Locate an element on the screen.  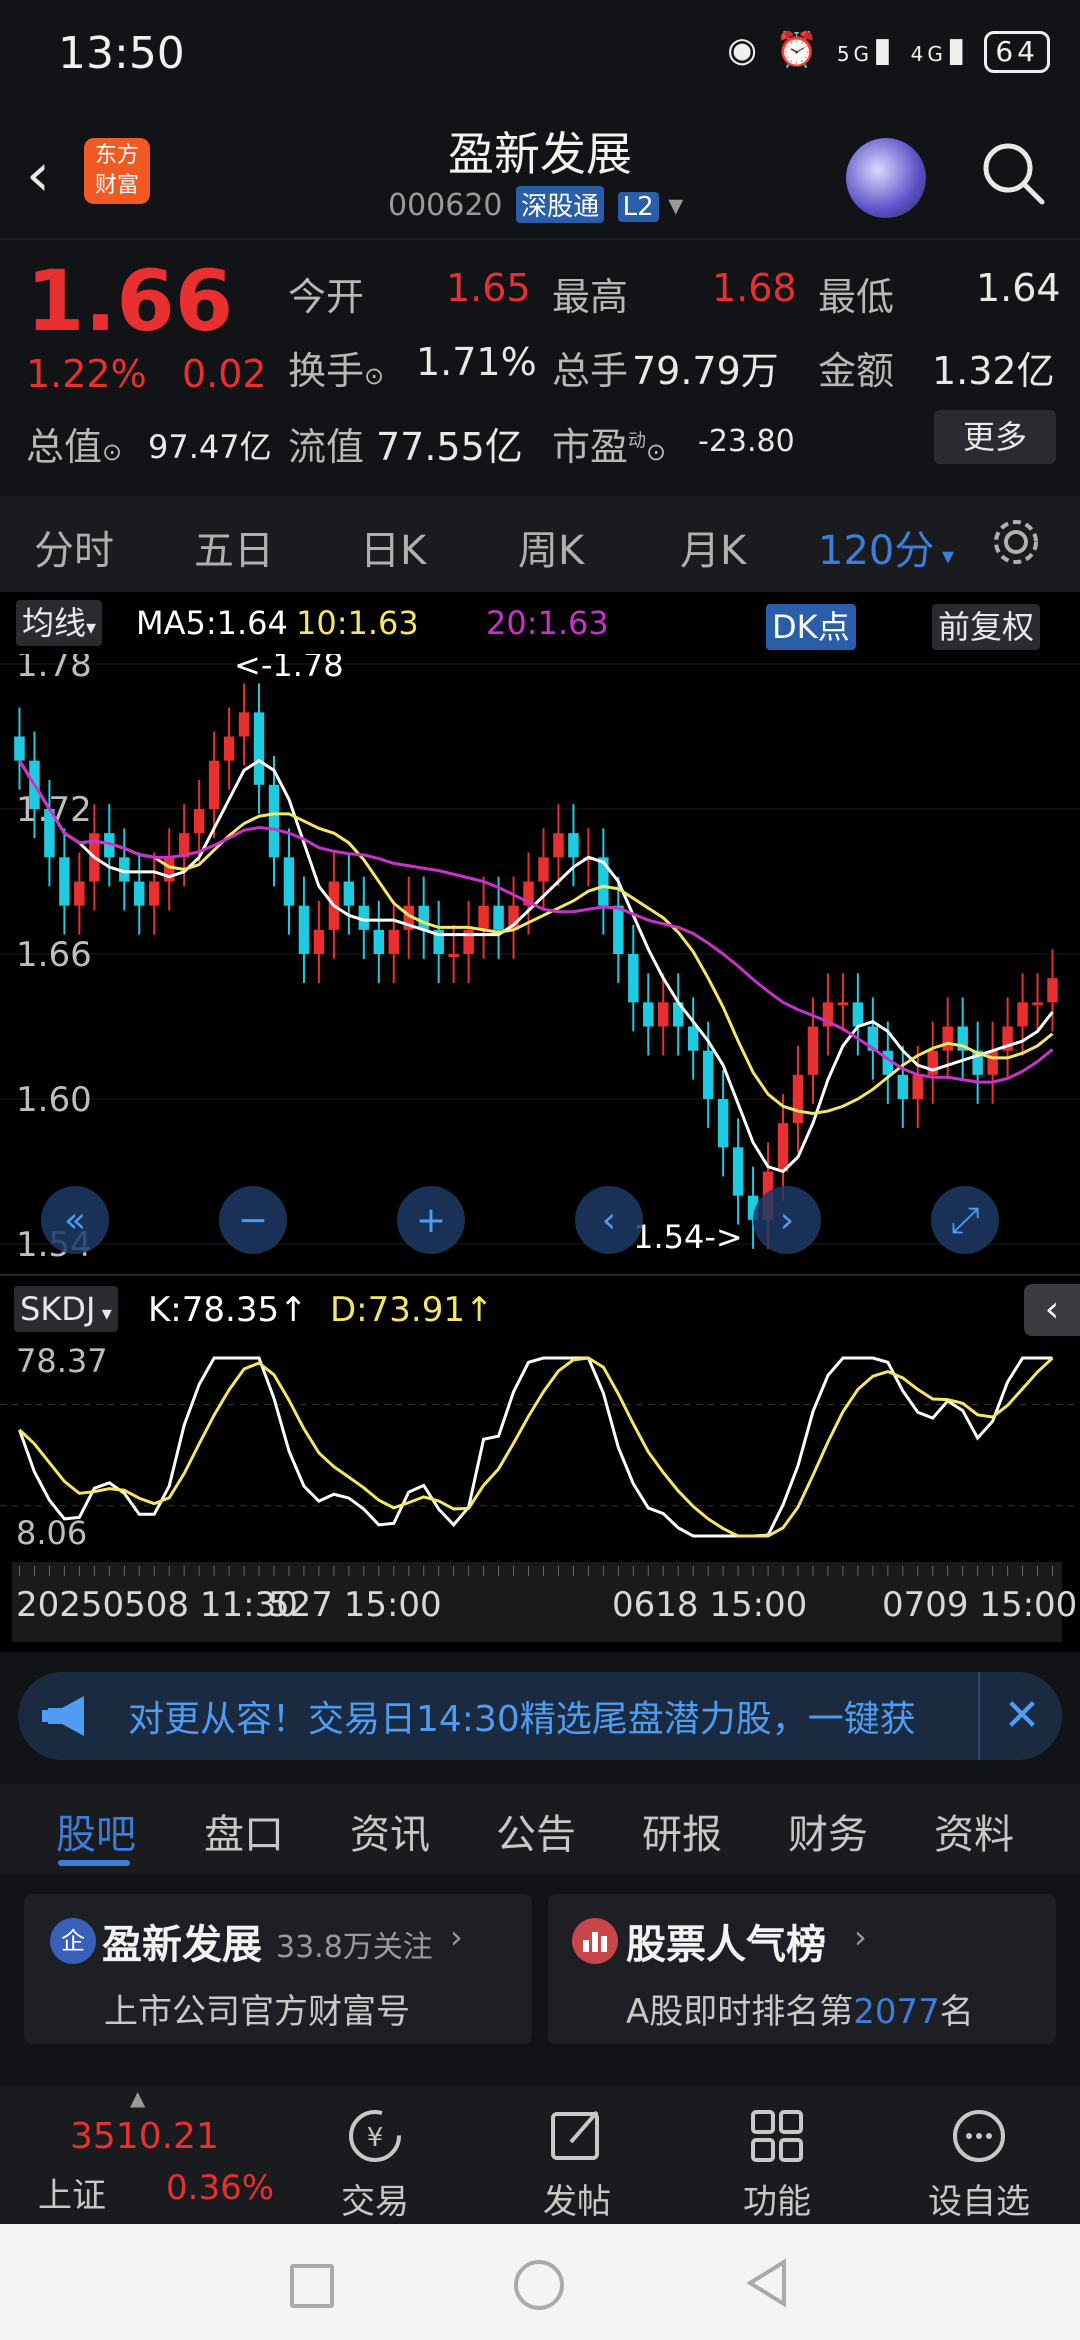
info-icon: ⊙ is located at coordinates (656, 452).